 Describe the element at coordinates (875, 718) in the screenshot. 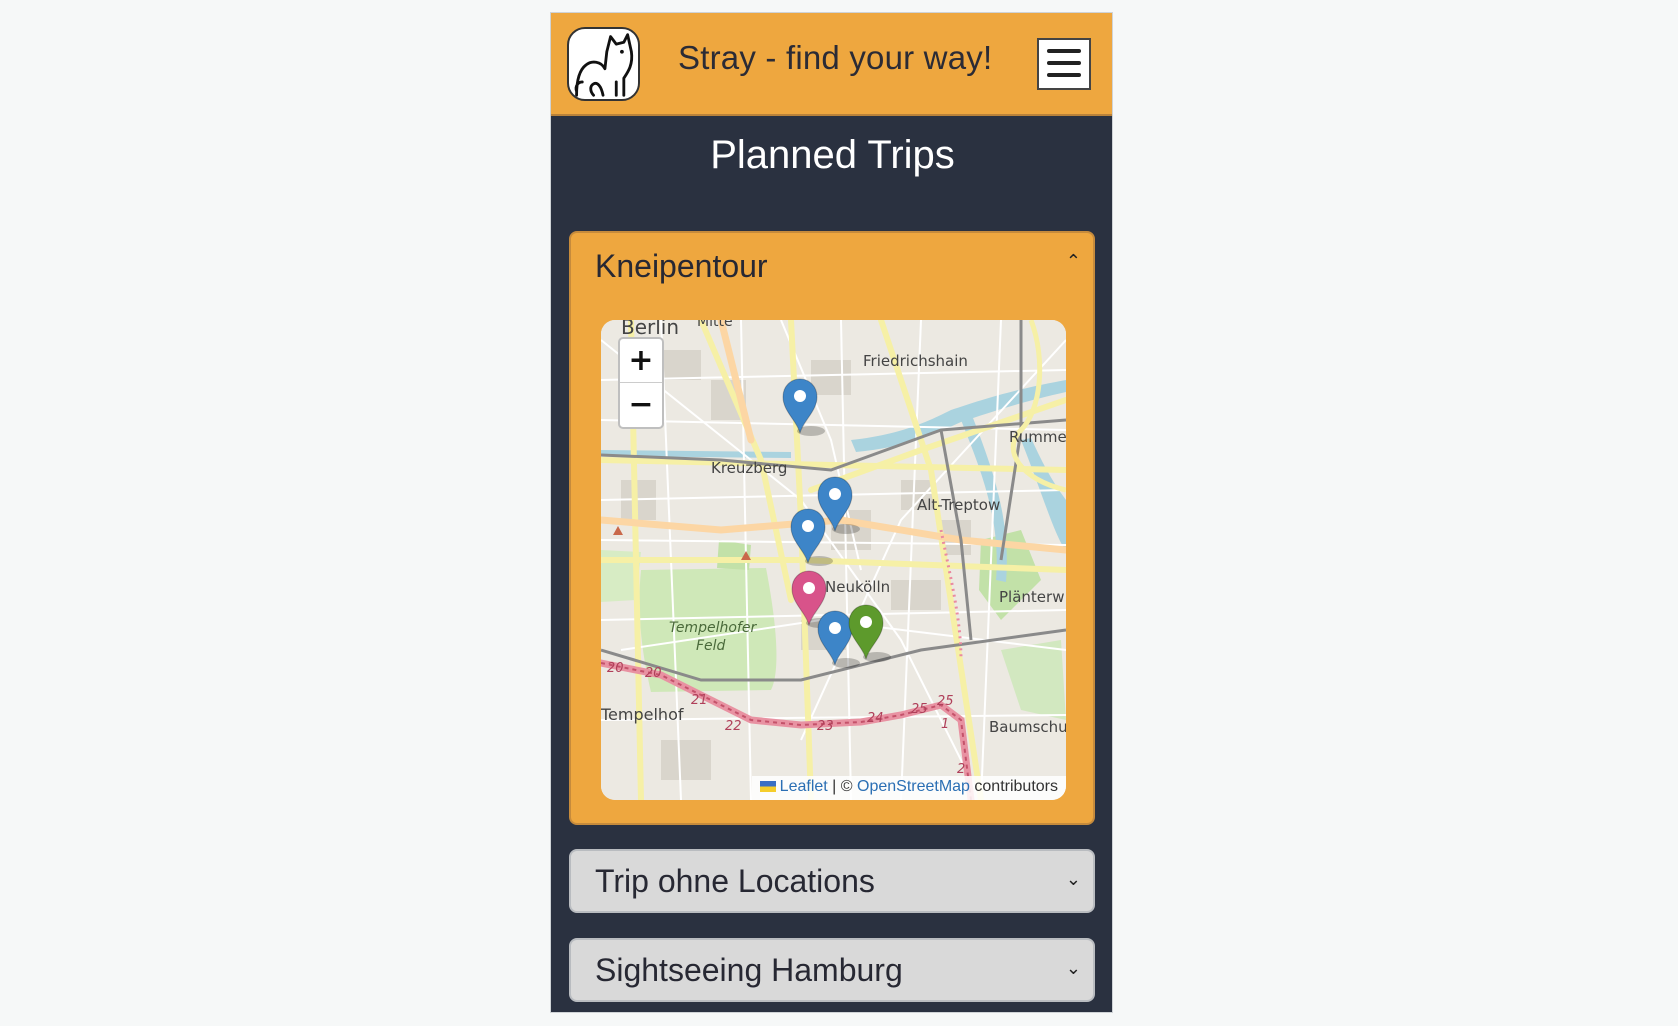

I see `svg-text: 24` at that location.